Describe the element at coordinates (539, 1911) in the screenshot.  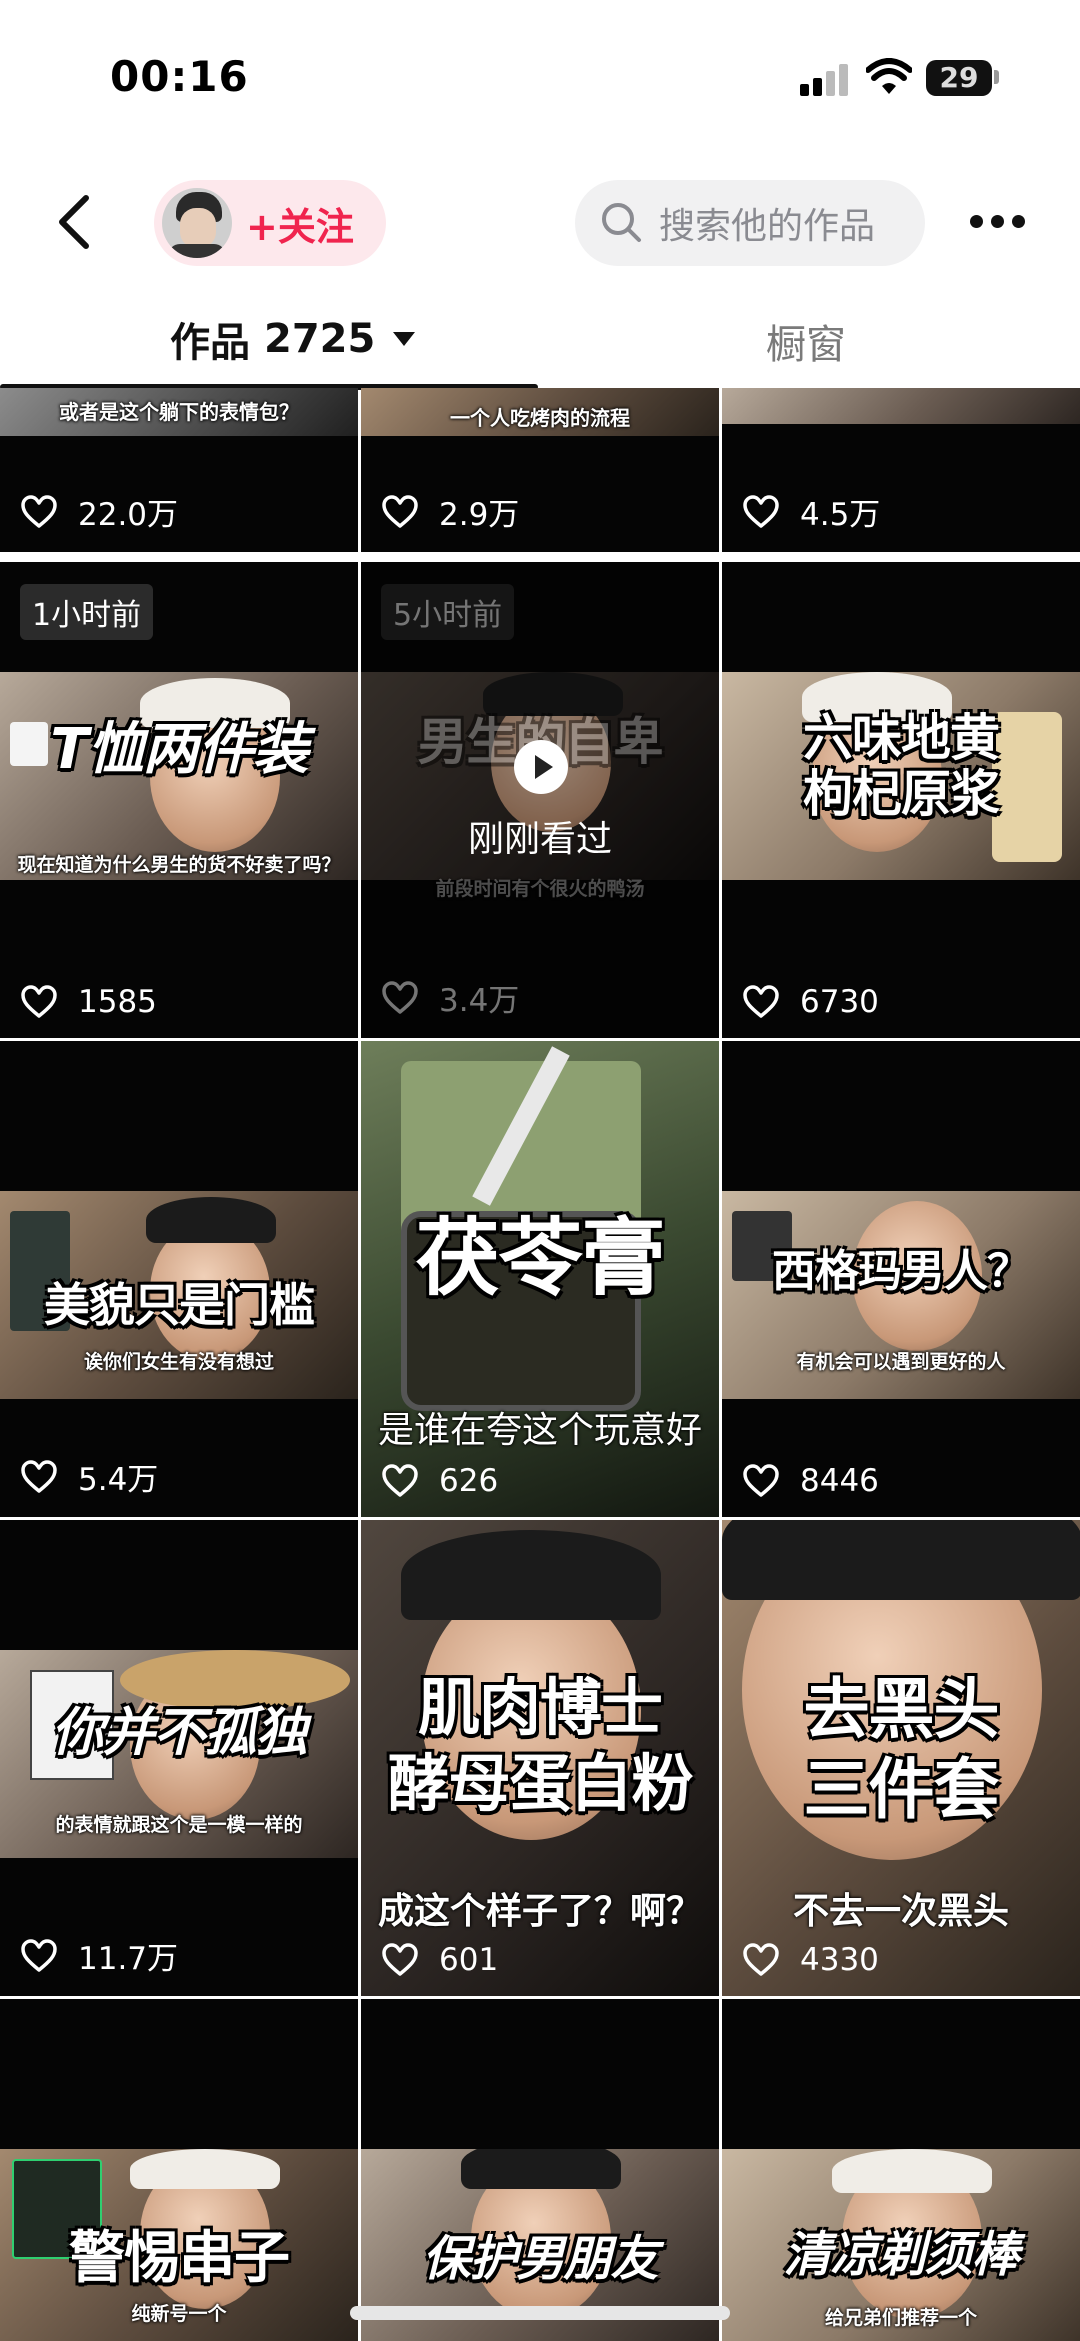
I see `video-subtitle: 成这个样子了？啊？` at that location.